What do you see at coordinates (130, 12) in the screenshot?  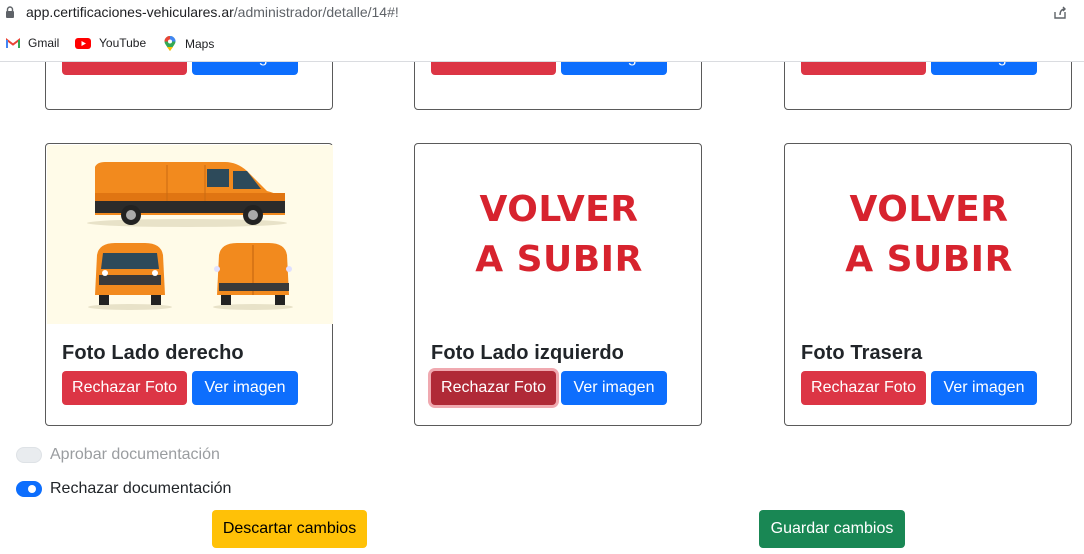 I see `url-host: app.certificaciones-vehiculares.ar` at bounding box center [130, 12].